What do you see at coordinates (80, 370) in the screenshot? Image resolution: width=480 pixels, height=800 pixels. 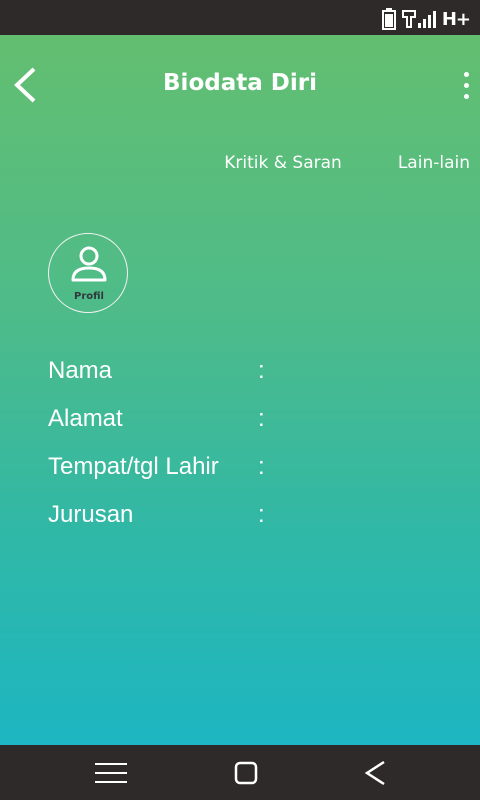 I see `field-label: Nama` at bounding box center [80, 370].